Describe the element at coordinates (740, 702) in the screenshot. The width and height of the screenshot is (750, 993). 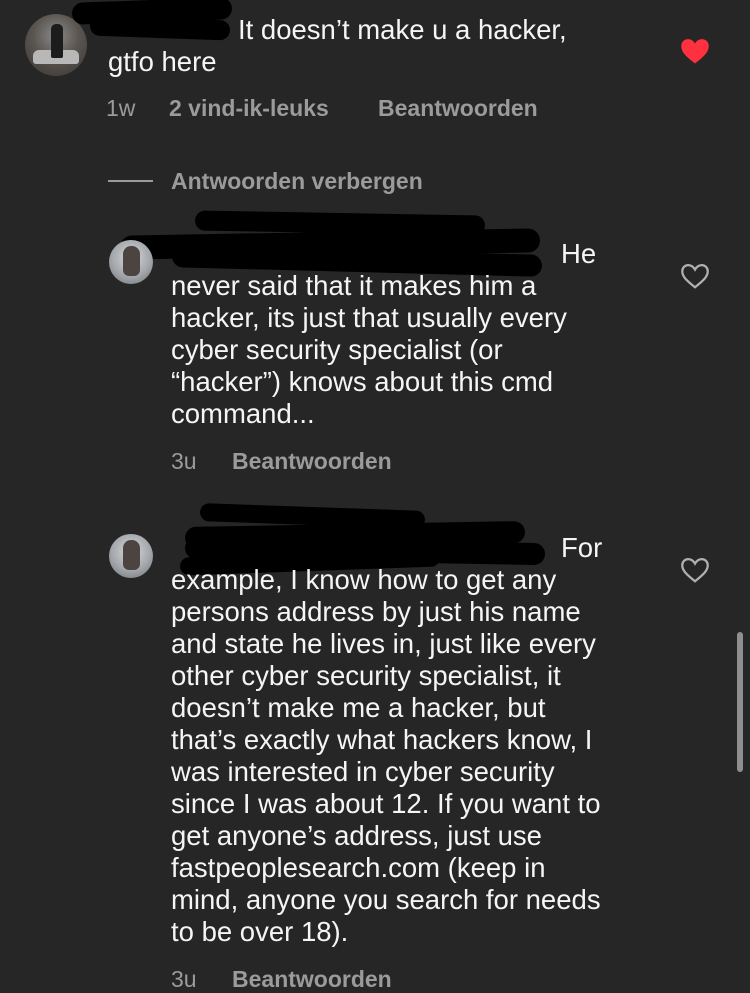
I see `scrollbar` at that location.